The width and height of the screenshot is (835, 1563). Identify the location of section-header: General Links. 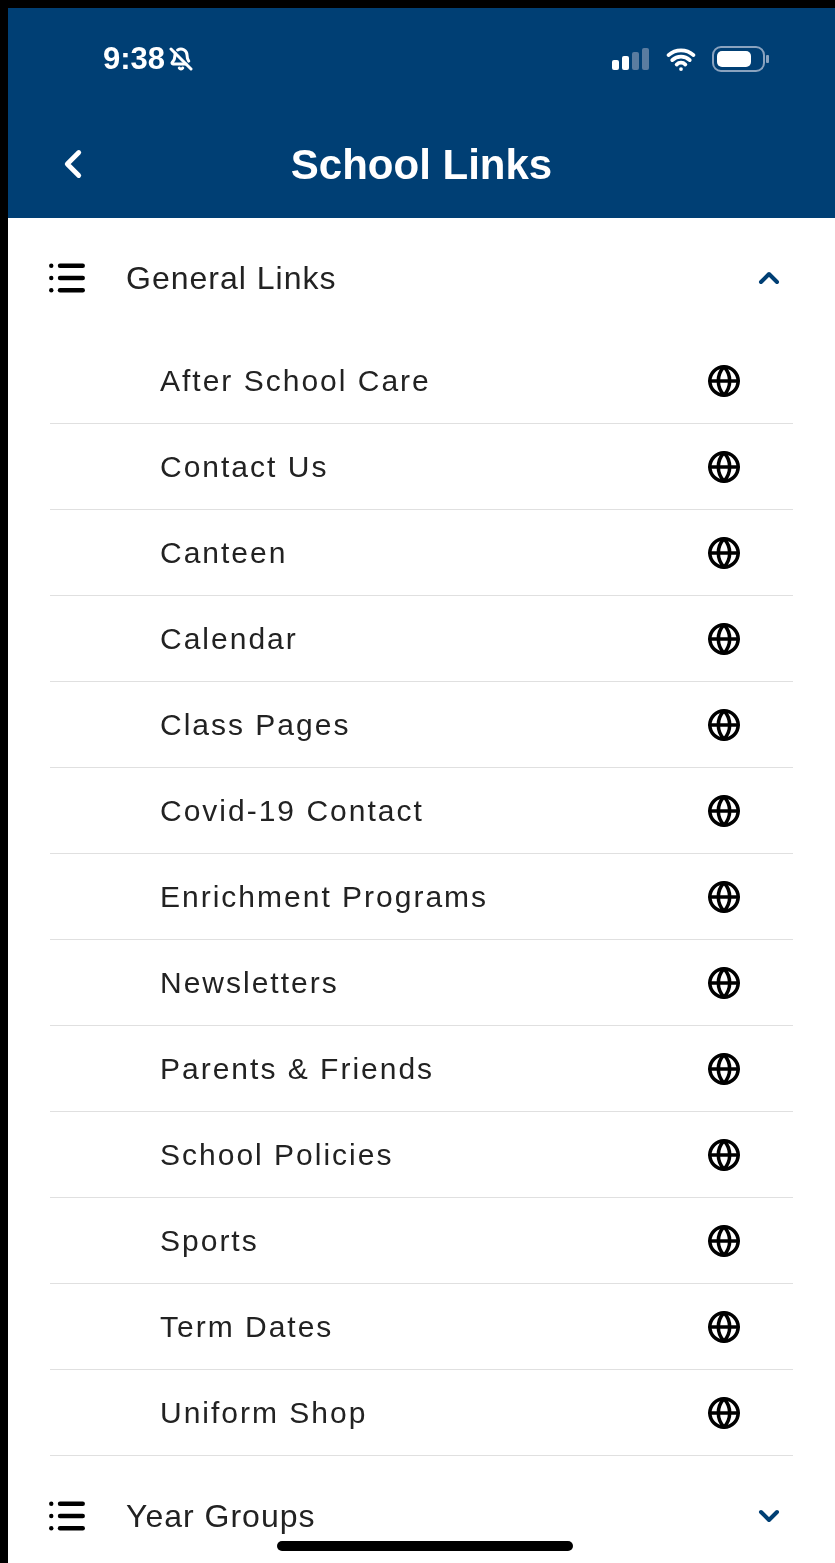
(421, 278).